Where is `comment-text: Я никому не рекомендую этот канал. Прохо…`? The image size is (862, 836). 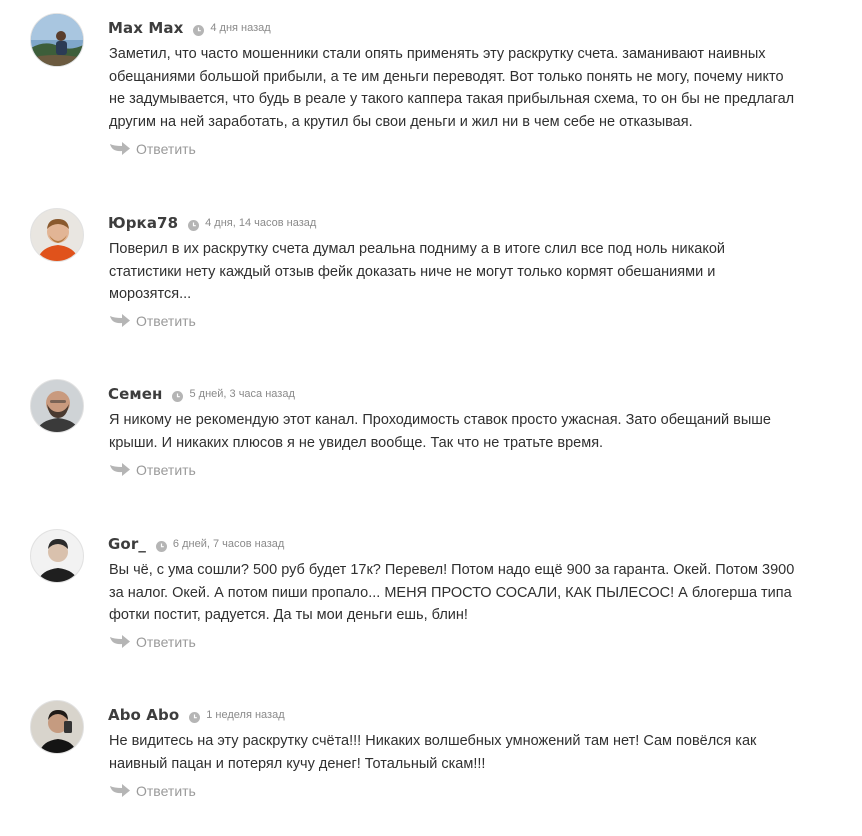
comment-text: Я никому не рекомендую этот канал. Прохо… is located at coordinates (440, 431).